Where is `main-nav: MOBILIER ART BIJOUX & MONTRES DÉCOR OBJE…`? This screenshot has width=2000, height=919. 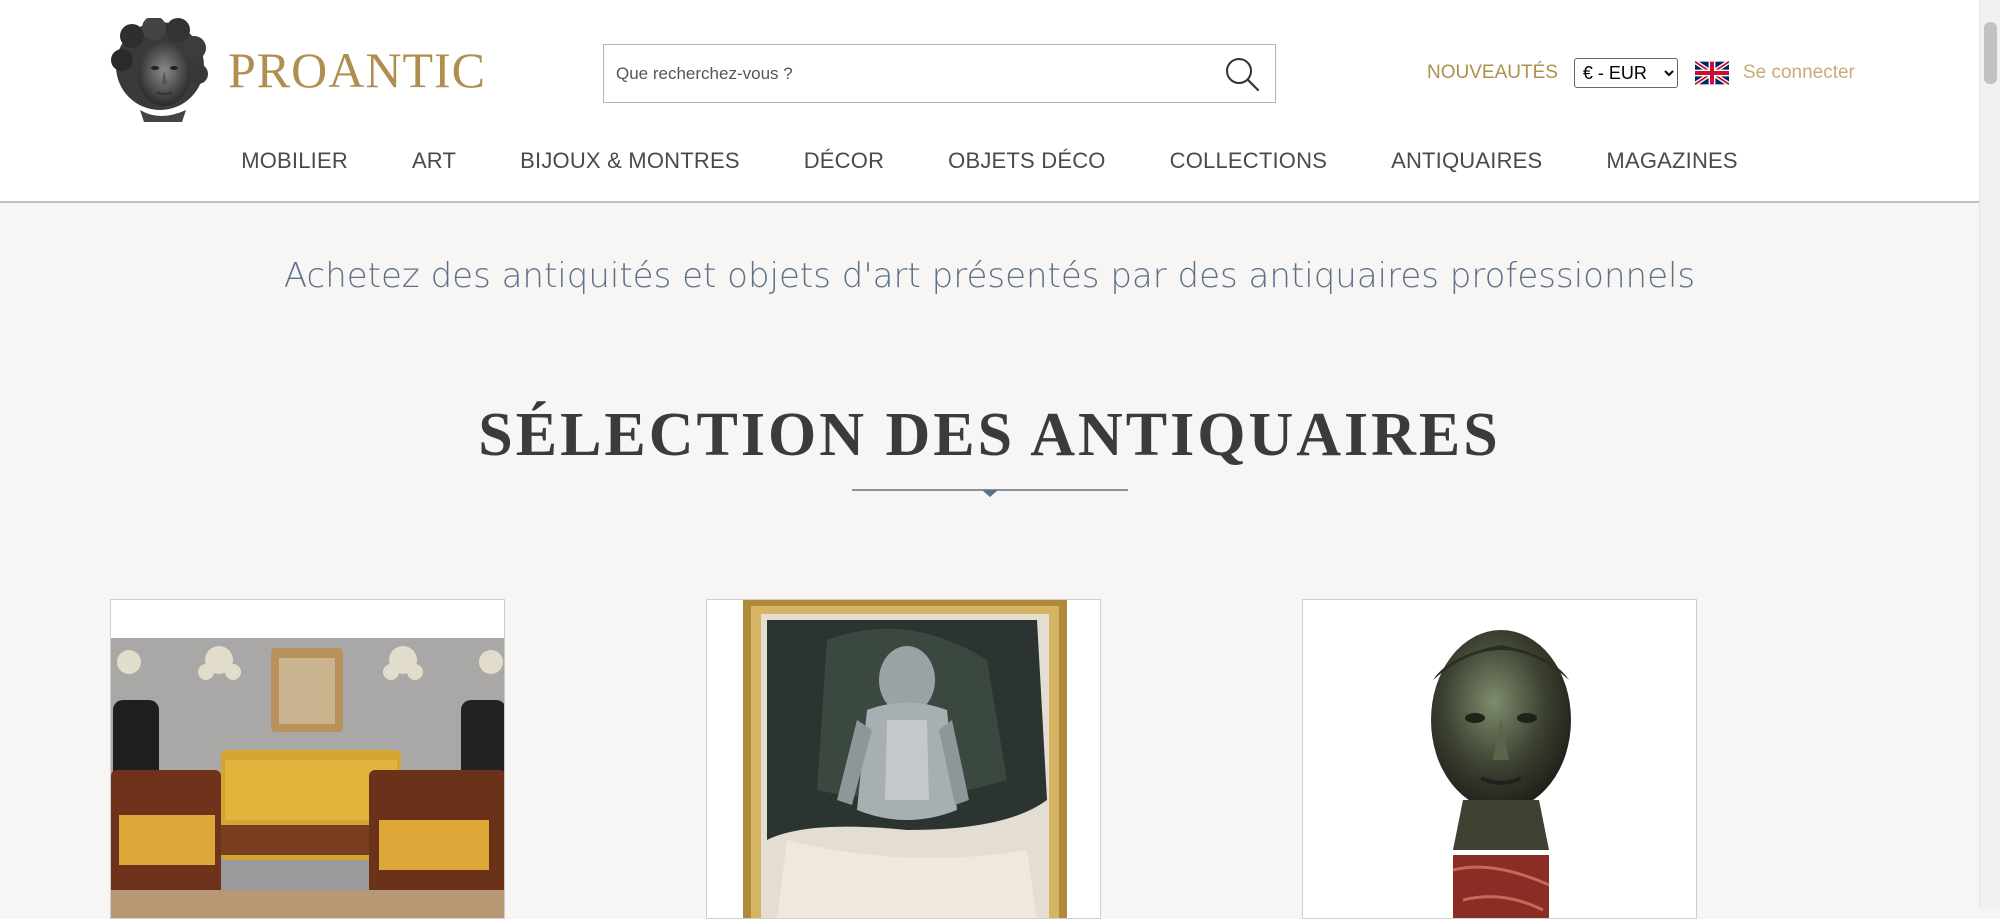
main-nav: MOBILIER ART BIJOUX & MONTRES DÉCOR OBJE… is located at coordinates (989, 161).